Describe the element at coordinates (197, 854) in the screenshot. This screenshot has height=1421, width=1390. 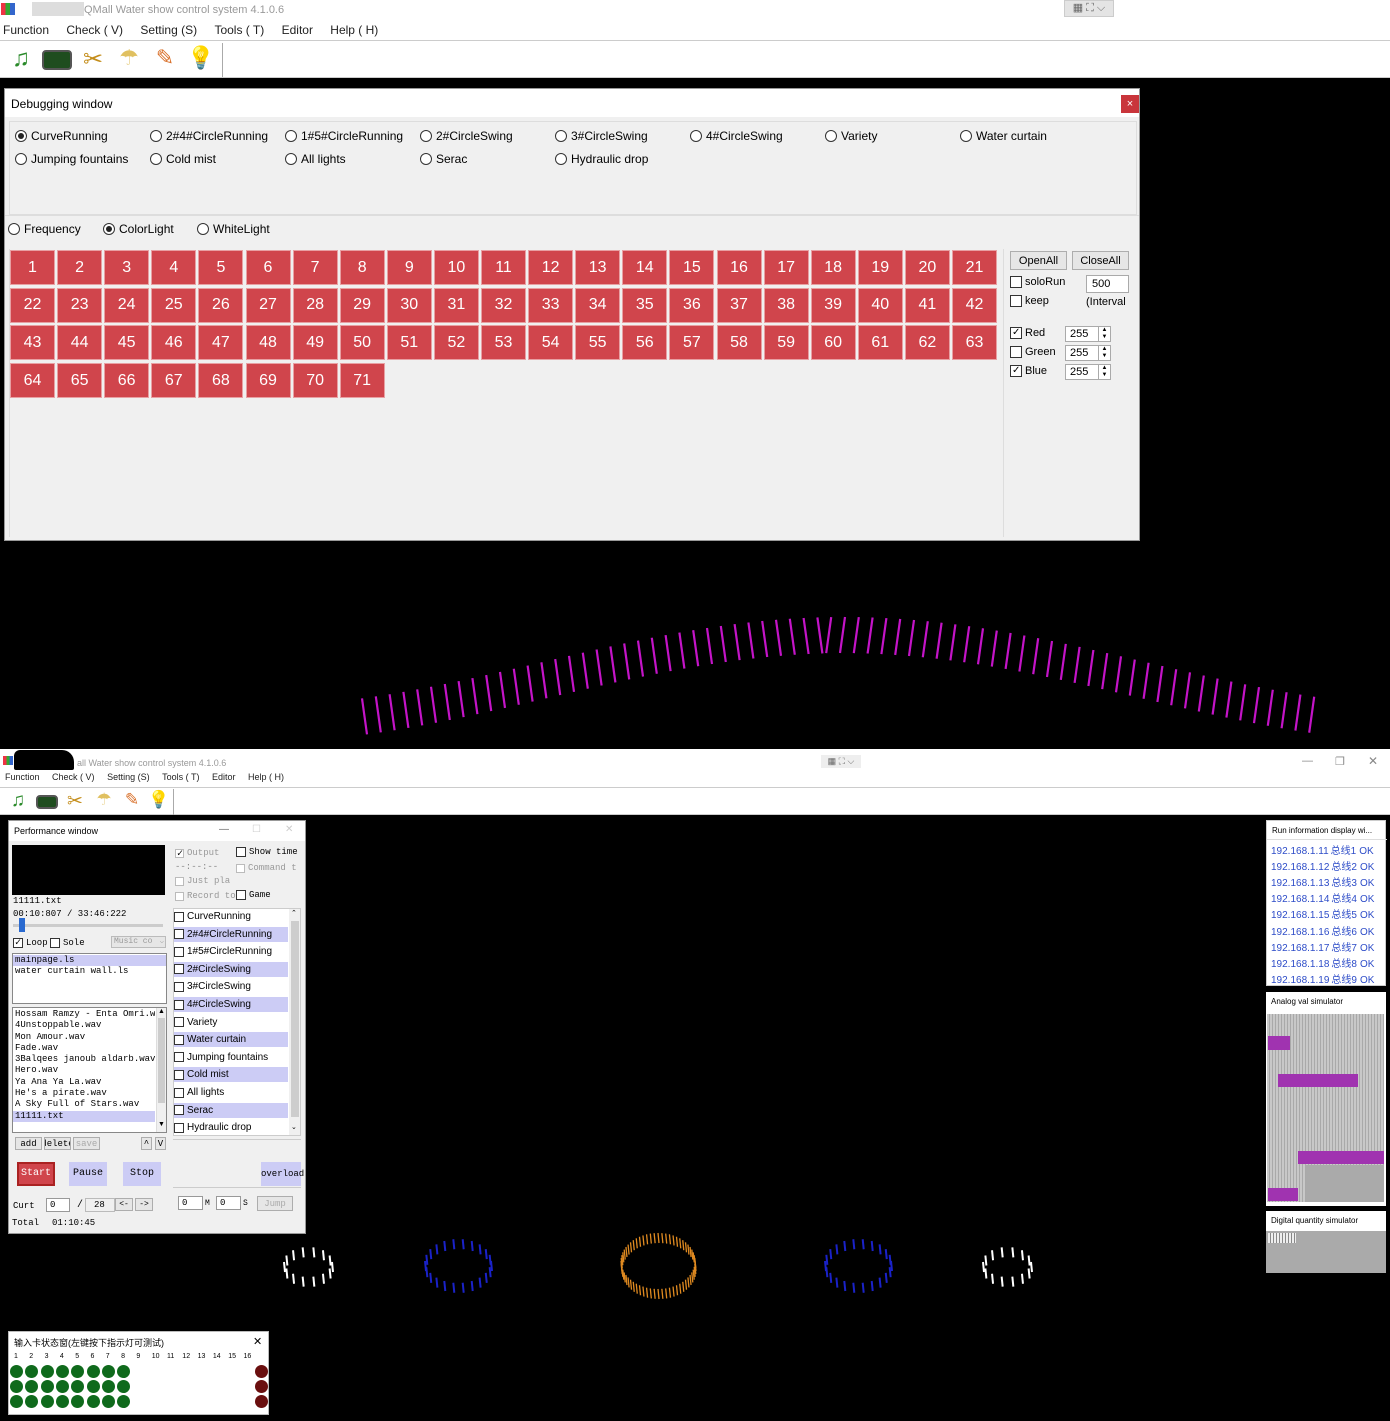
I see `output-checkbox: Output` at that location.